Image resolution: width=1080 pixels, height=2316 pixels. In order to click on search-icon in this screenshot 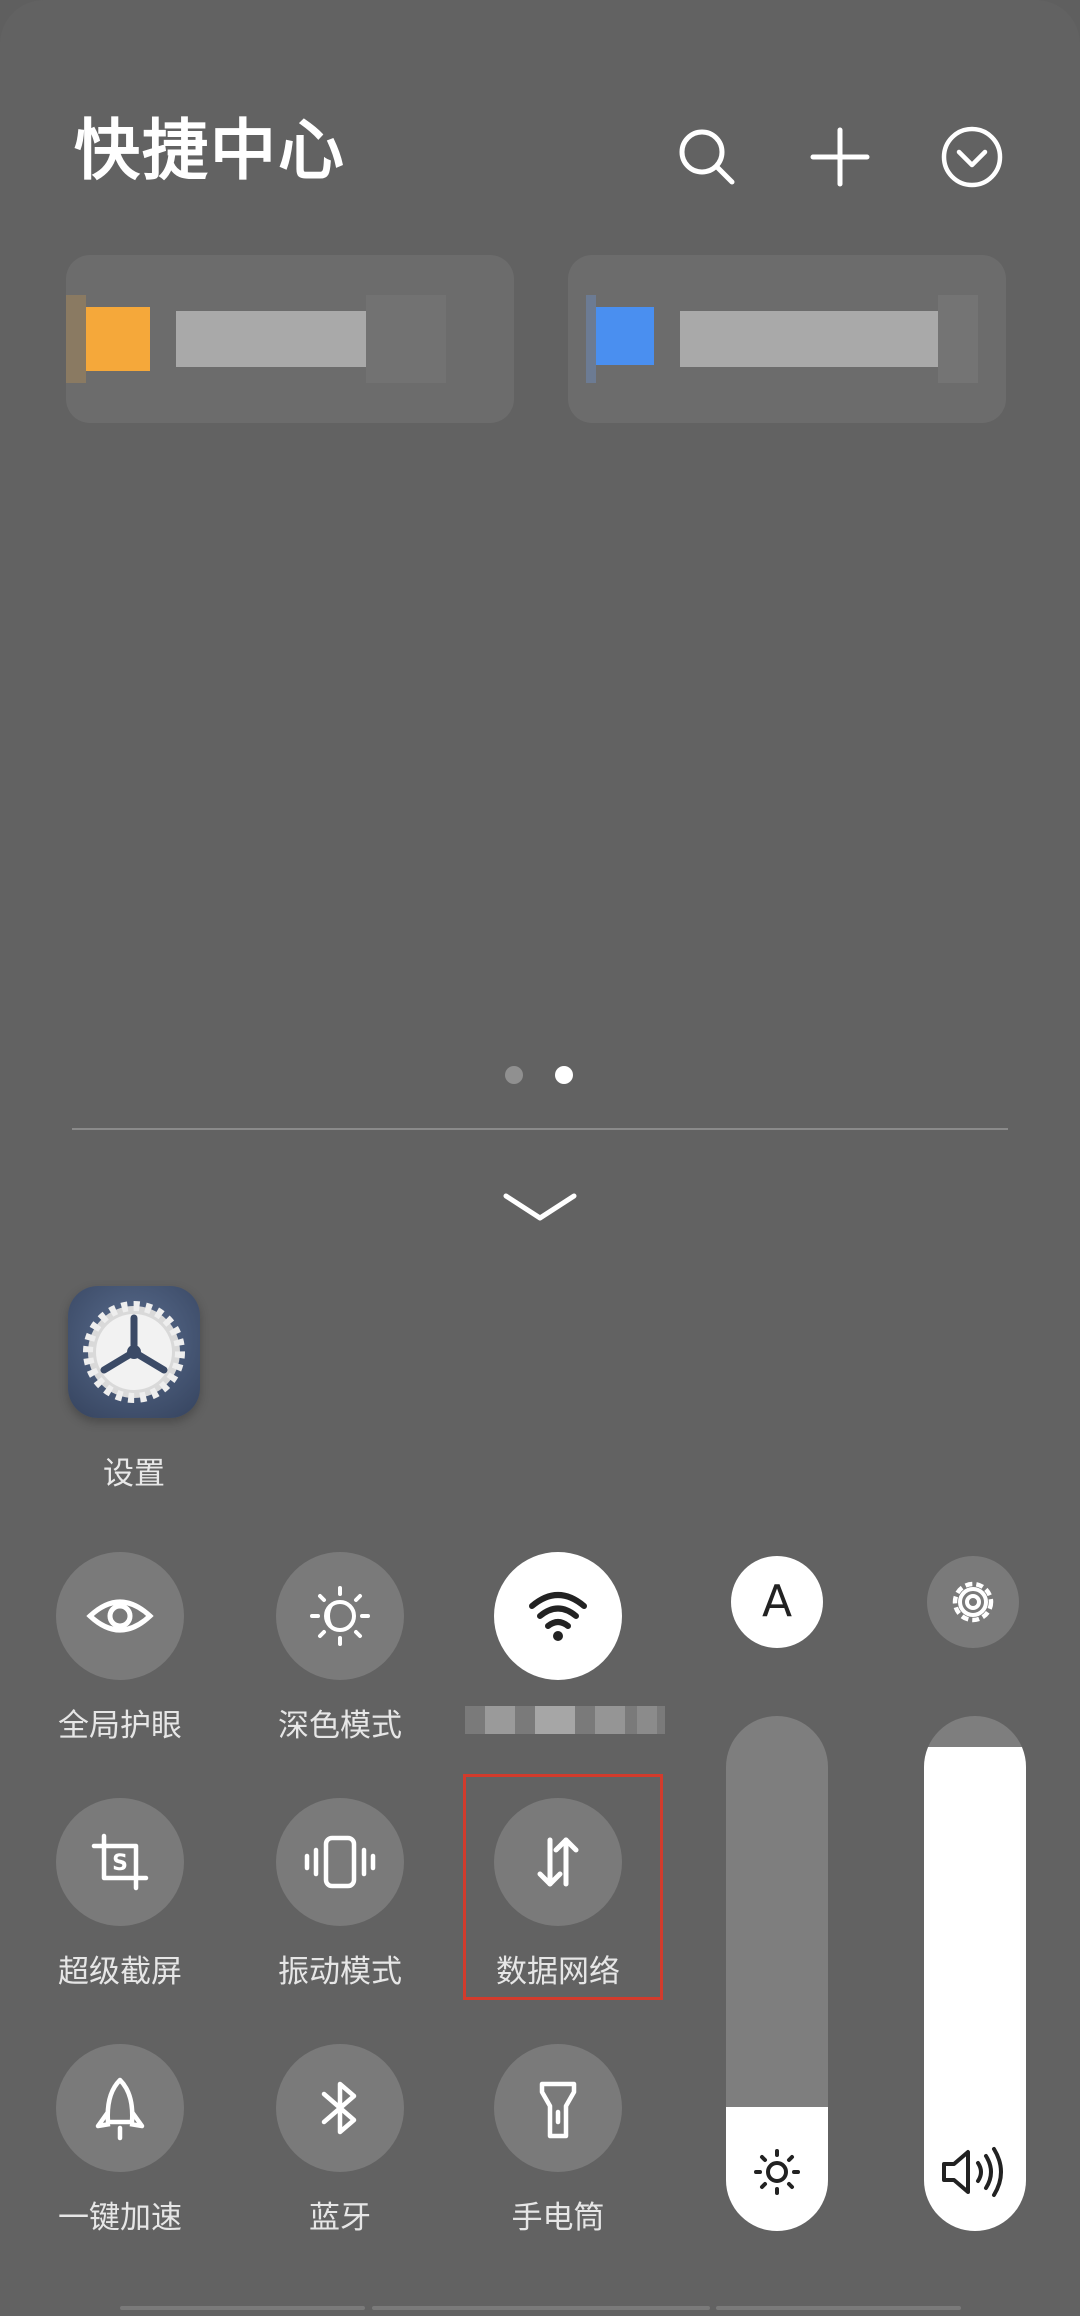, I will do `click(707, 157)`.